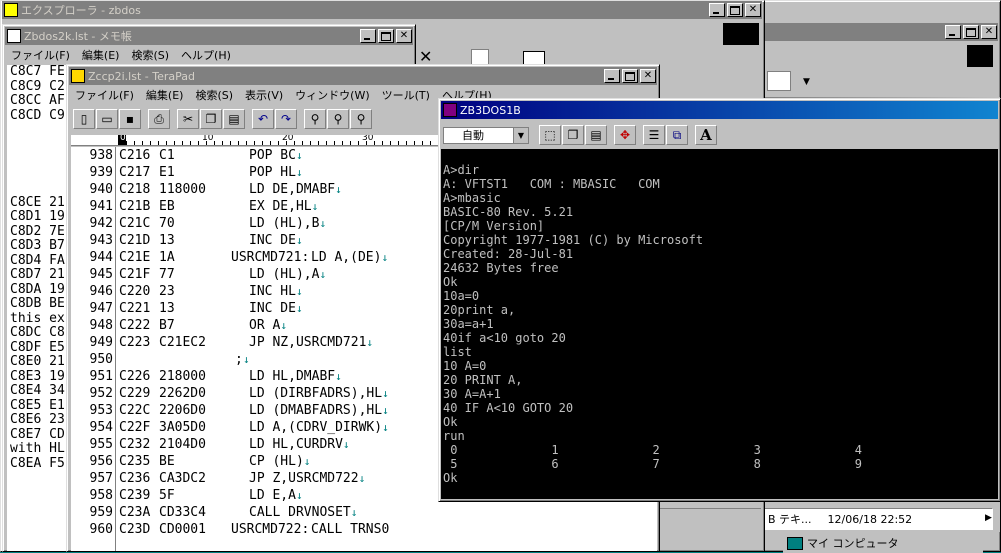 This screenshot has height=553, width=1001. What do you see at coordinates (37, 419) in the screenshot?
I see `notepad-line: C8E6 23` at bounding box center [37, 419].